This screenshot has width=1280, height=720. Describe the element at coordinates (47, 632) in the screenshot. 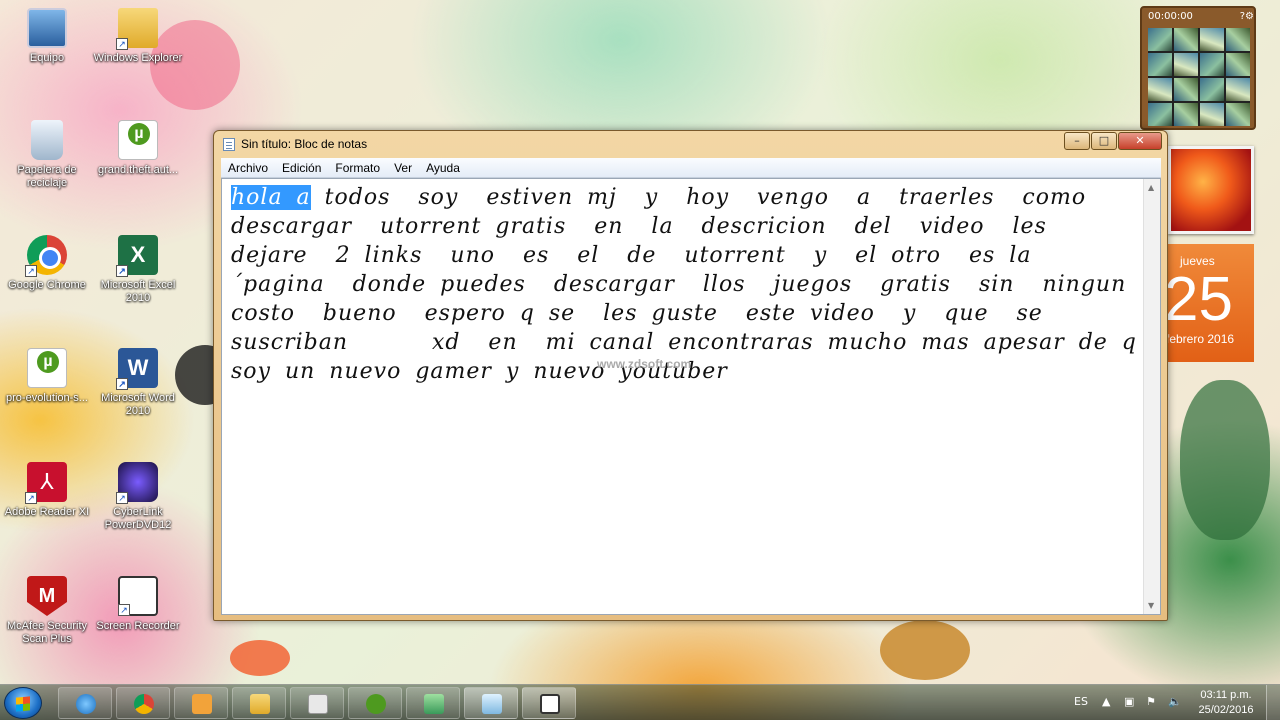

I see `desktop-icon-label: McAfee Security Scan Plus` at that location.